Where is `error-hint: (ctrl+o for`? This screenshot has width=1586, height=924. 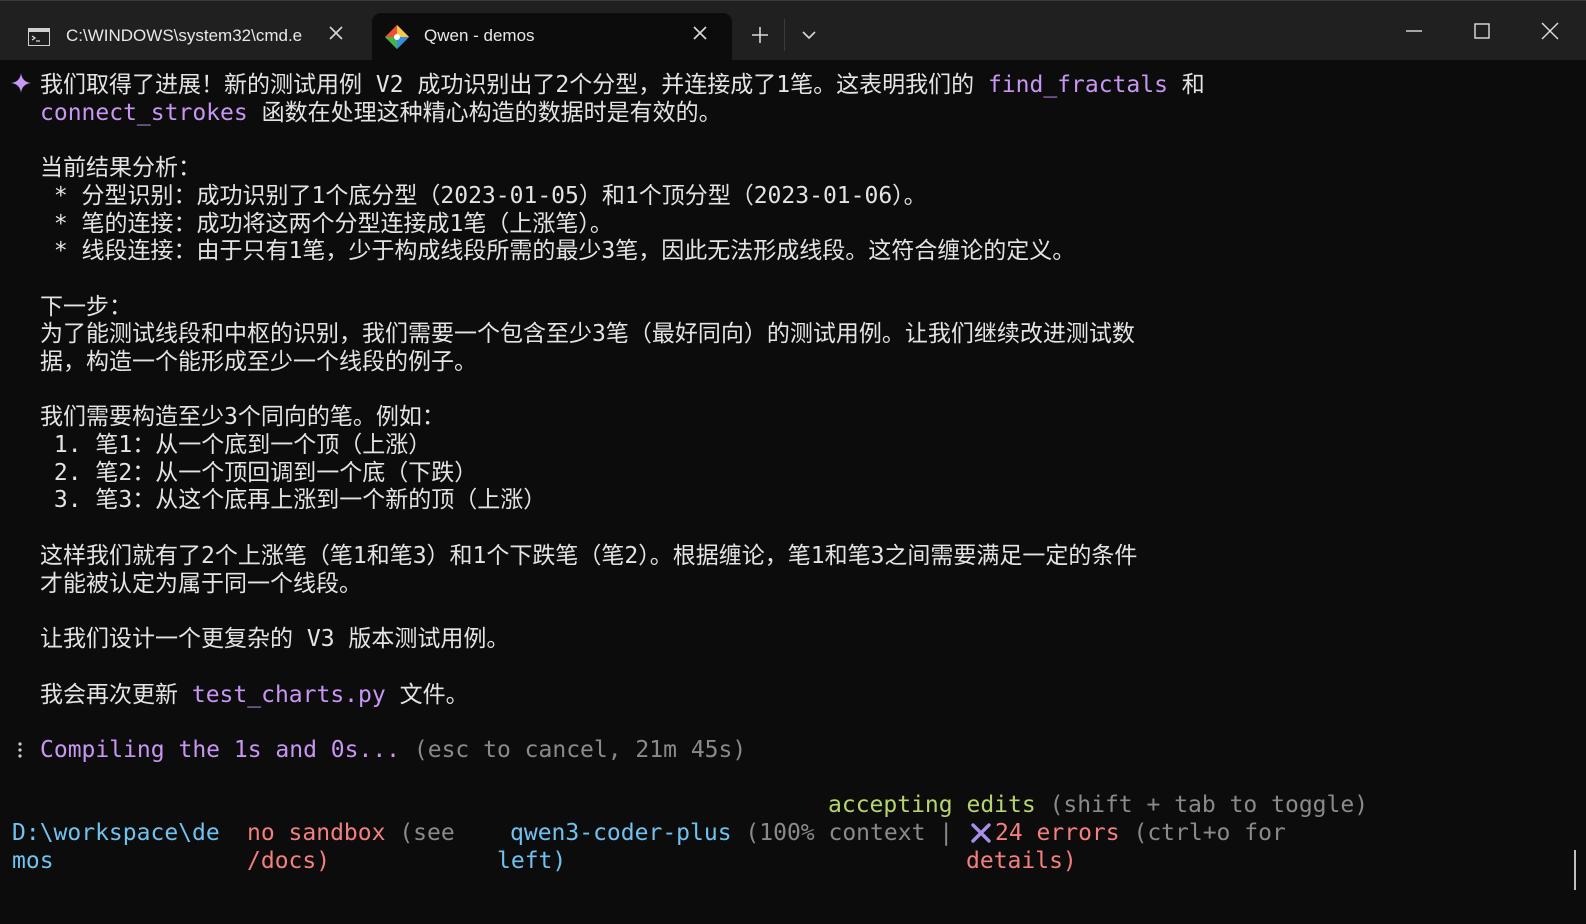 error-hint: (ctrl+o for is located at coordinates (1202, 833).